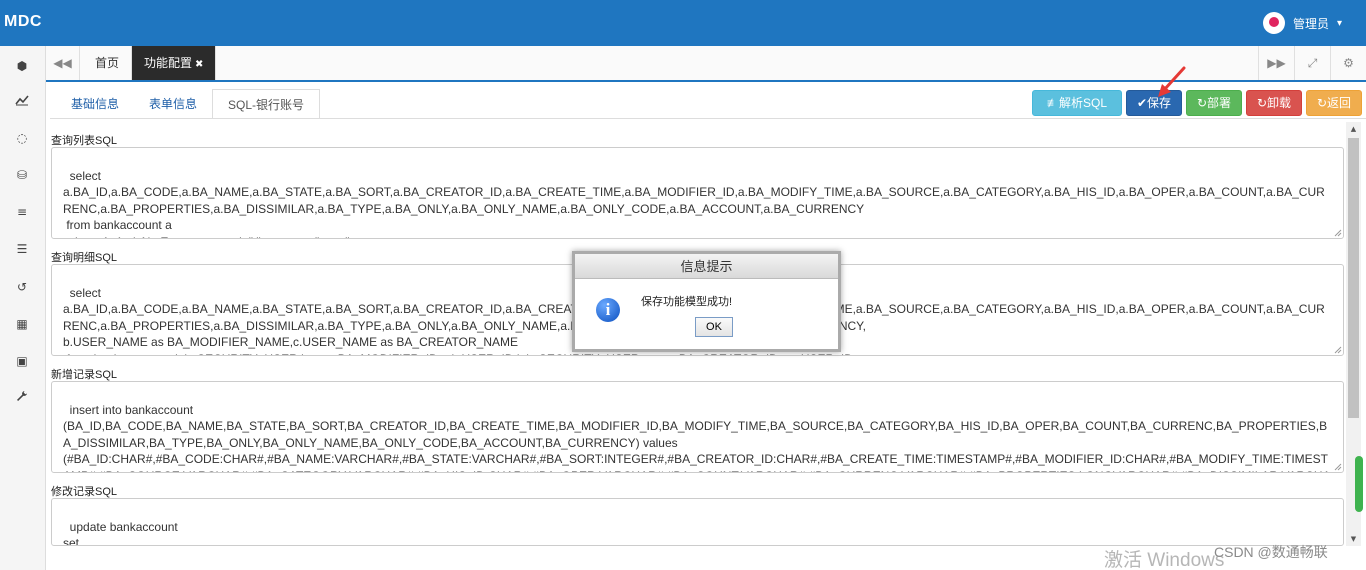 The image size is (1366, 570). Describe the element at coordinates (683, 23) in the screenshot. I see `top-bar: MDC 管理员 ▾` at that location.